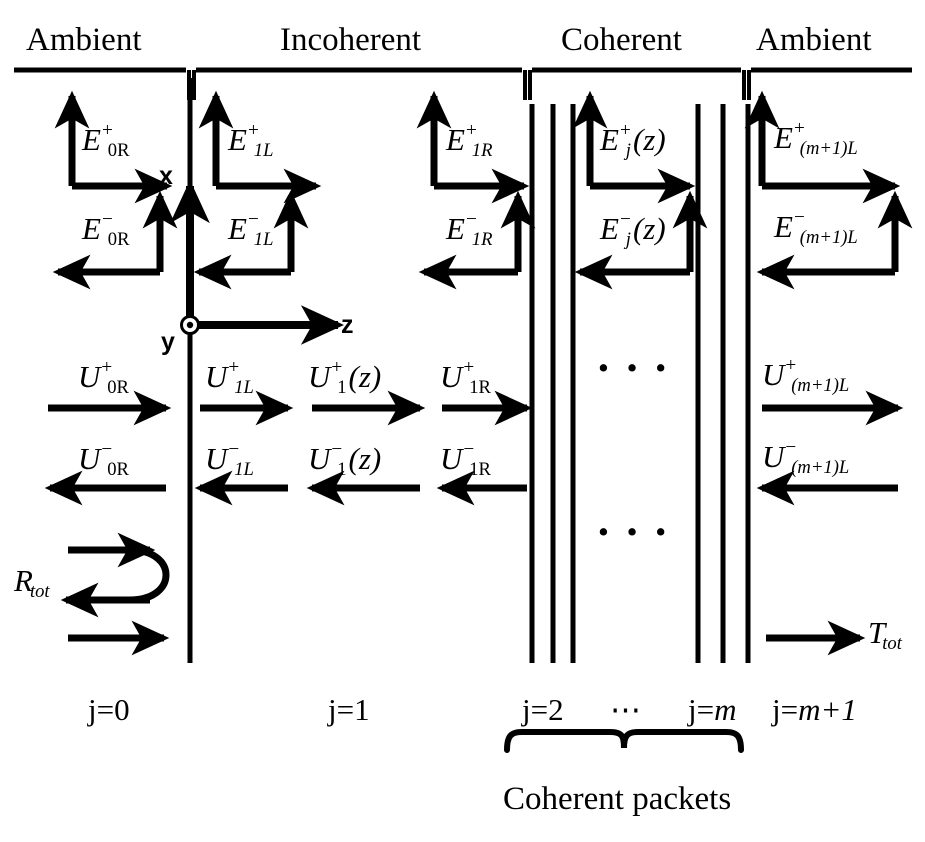 The width and height of the screenshot is (925, 842). Describe the element at coordinates (635, 531) in the screenshot. I see `ellipsis-lower: • • •` at that location.